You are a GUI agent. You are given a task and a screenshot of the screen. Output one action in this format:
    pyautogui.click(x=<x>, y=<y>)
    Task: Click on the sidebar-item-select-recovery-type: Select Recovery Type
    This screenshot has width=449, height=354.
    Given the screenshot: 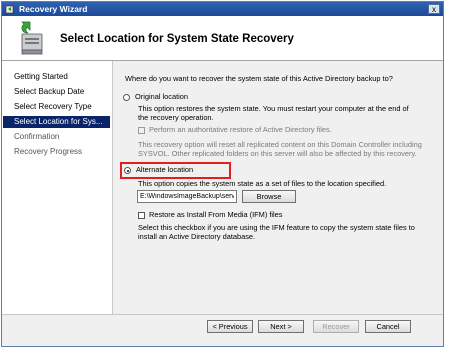 What is the action you would take?
    pyautogui.click(x=56, y=107)
    